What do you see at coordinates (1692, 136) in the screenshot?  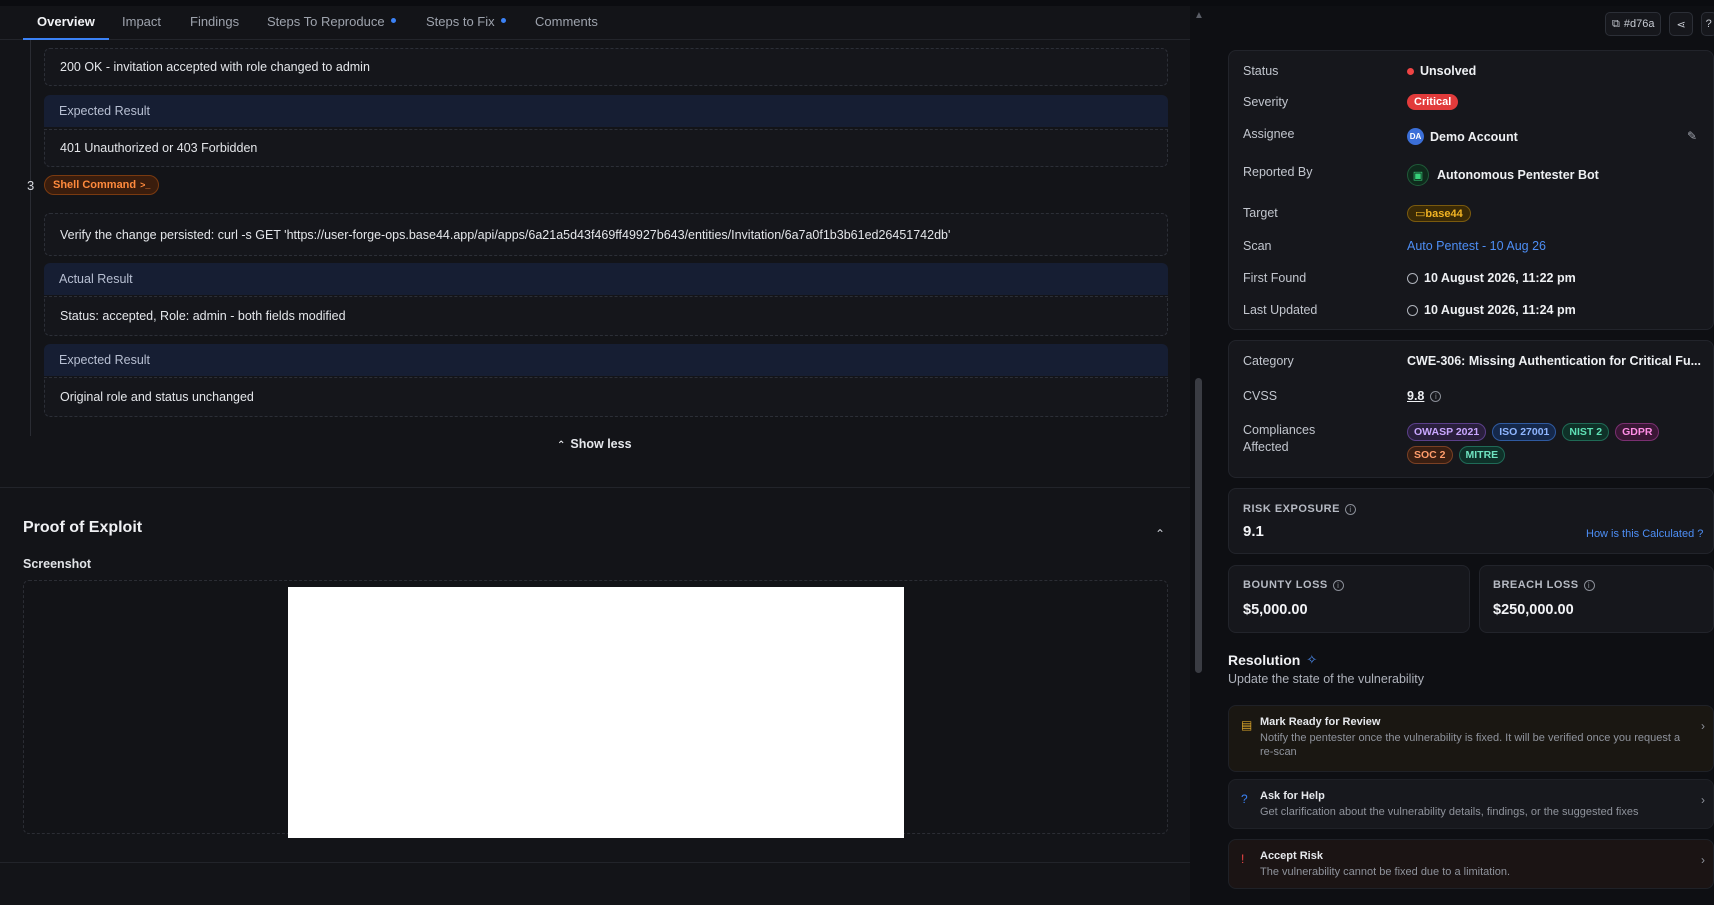 I see `edit-pencil-icon: ✎` at bounding box center [1692, 136].